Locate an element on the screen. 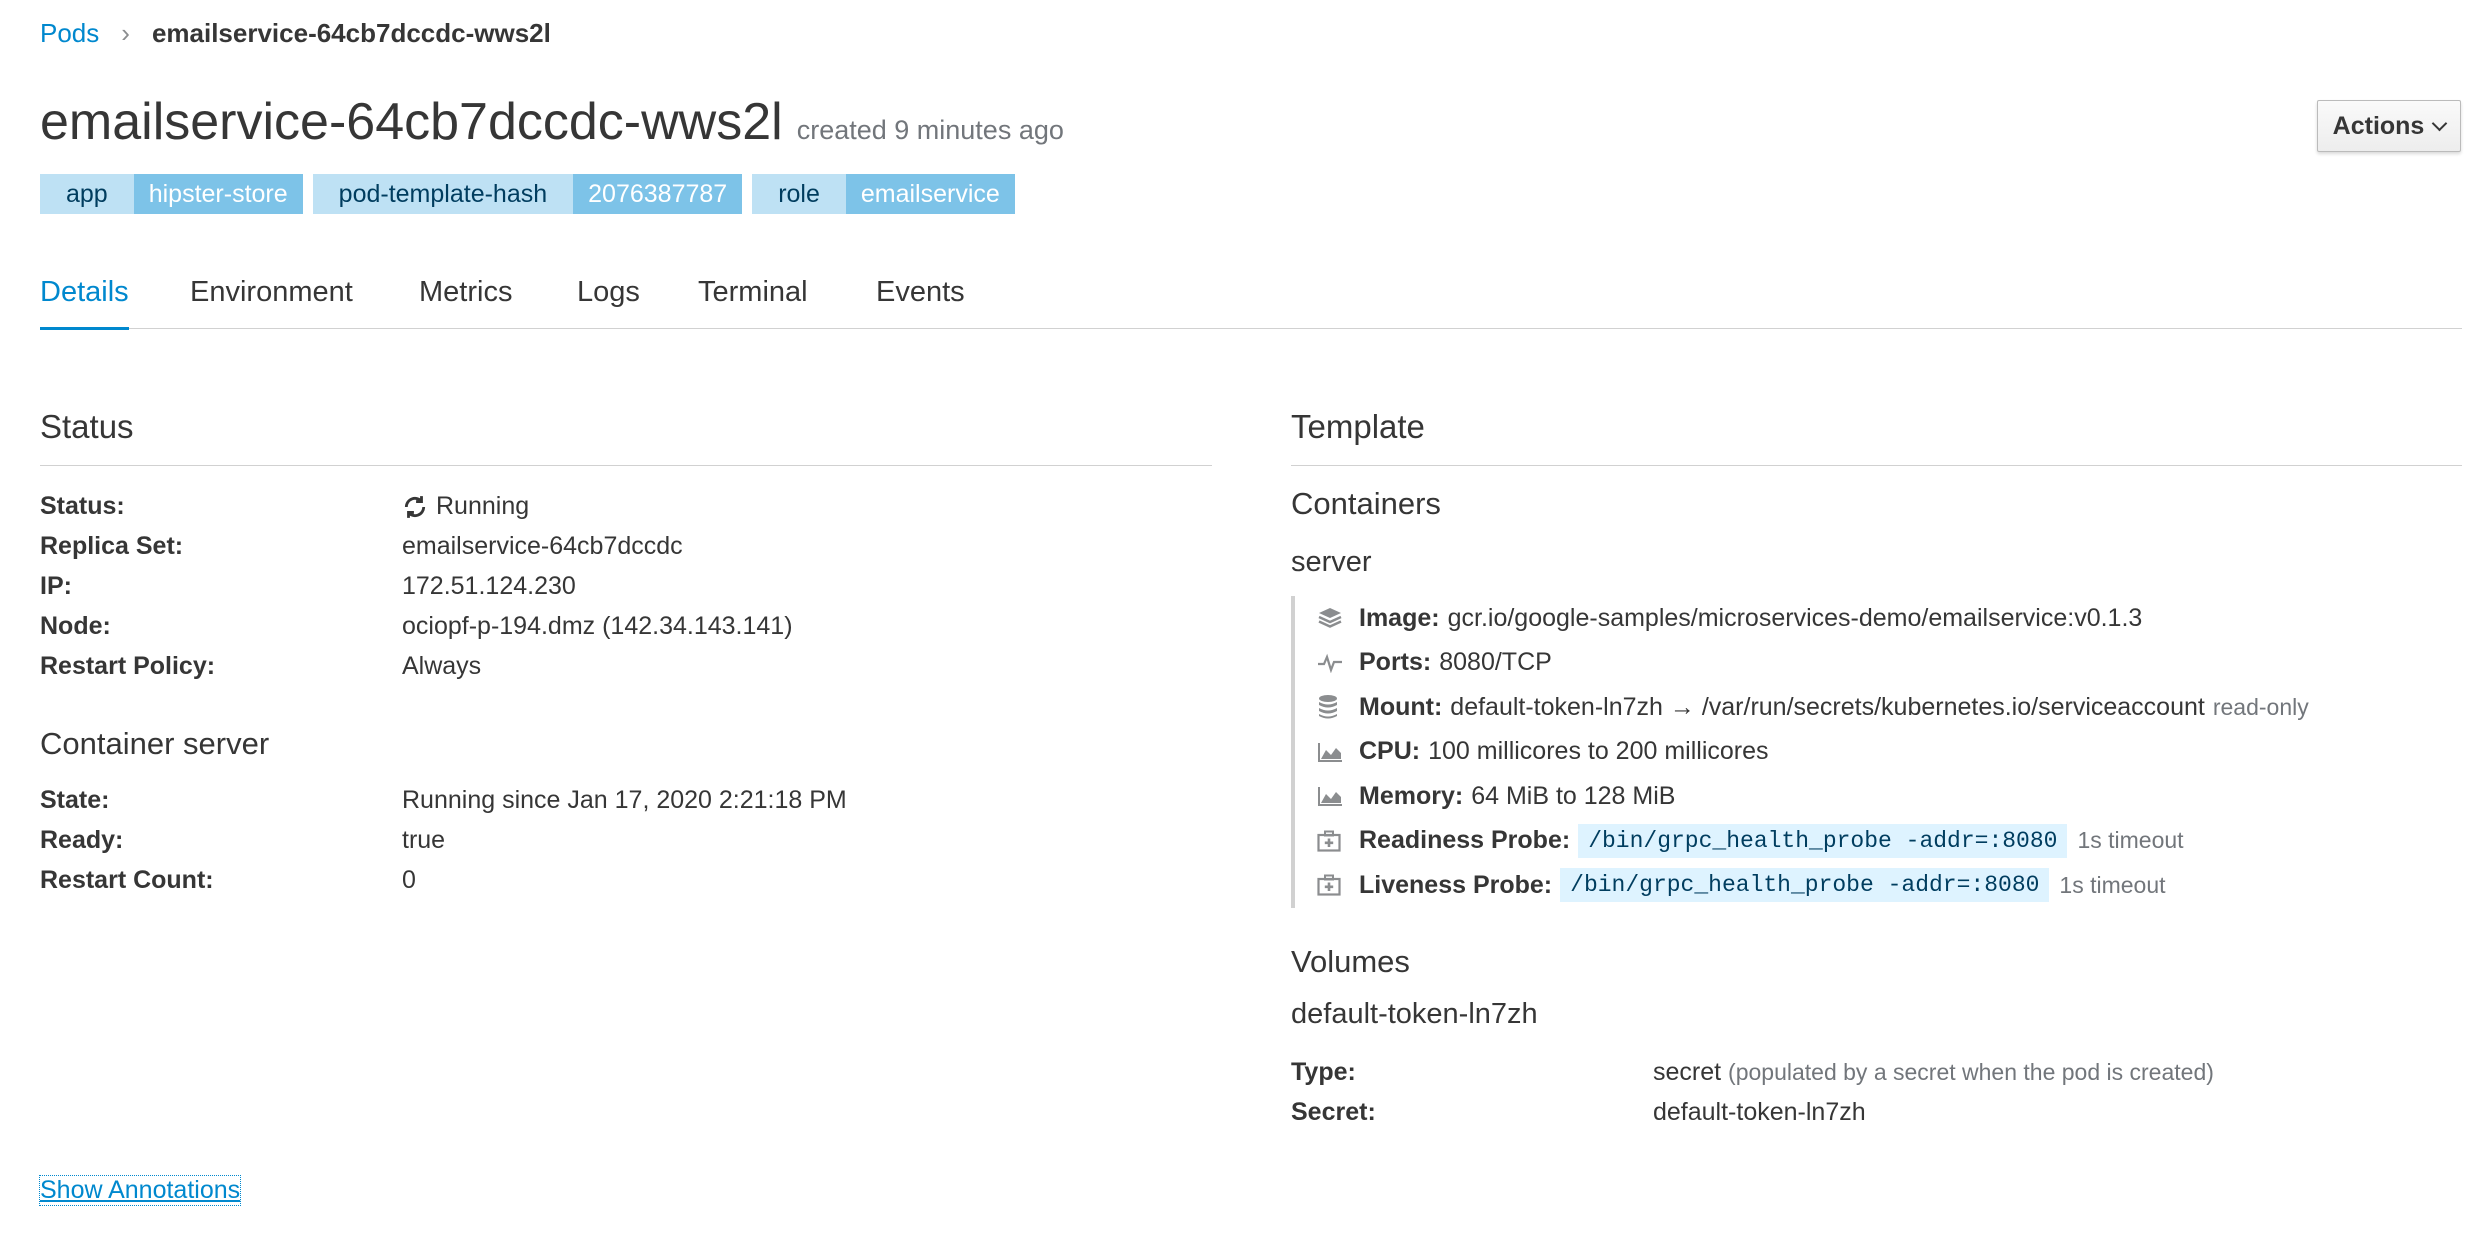 This screenshot has width=2486, height=1254. tab-terminal: Terminal is located at coordinates (753, 292).